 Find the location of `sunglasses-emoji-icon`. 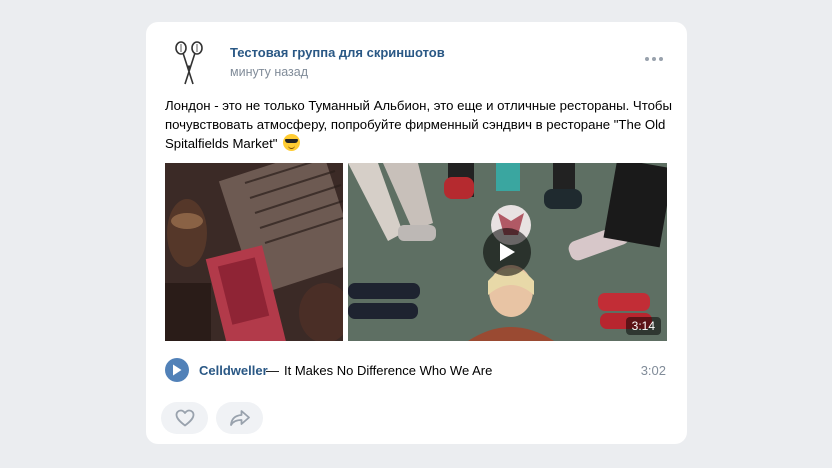

sunglasses-emoji-icon is located at coordinates (292, 142).